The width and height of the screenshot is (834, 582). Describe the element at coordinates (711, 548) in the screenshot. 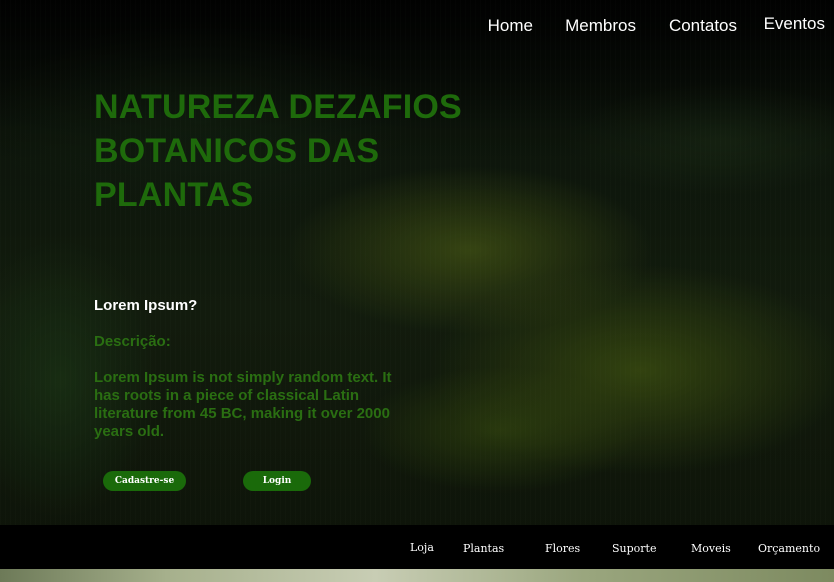

I see `footer-link-moveis: Moveis` at that location.